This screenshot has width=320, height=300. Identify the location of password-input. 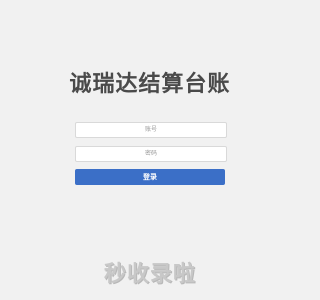
(151, 154).